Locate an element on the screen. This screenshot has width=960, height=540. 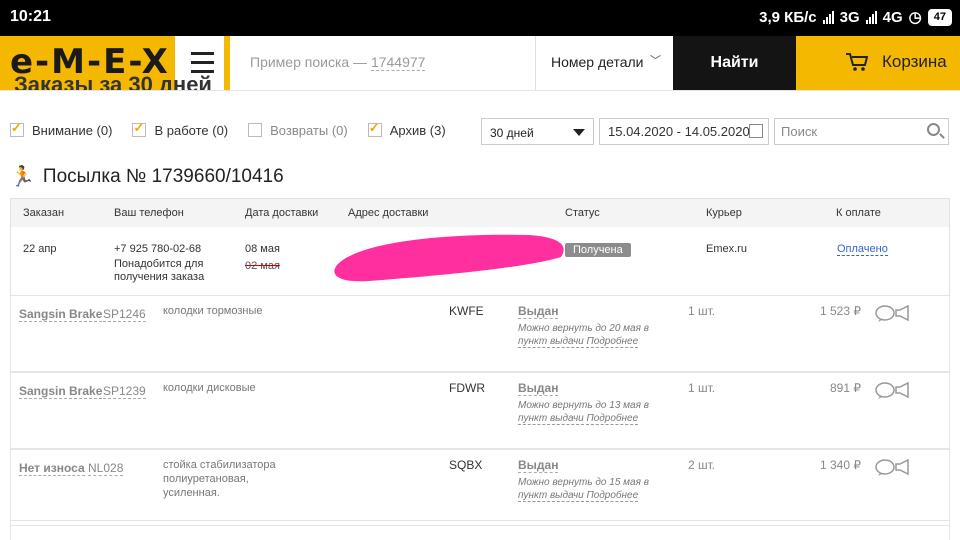
parcel-title: 🏃 Посылка № 1739660/10416 is located at coordinates (147, 176).